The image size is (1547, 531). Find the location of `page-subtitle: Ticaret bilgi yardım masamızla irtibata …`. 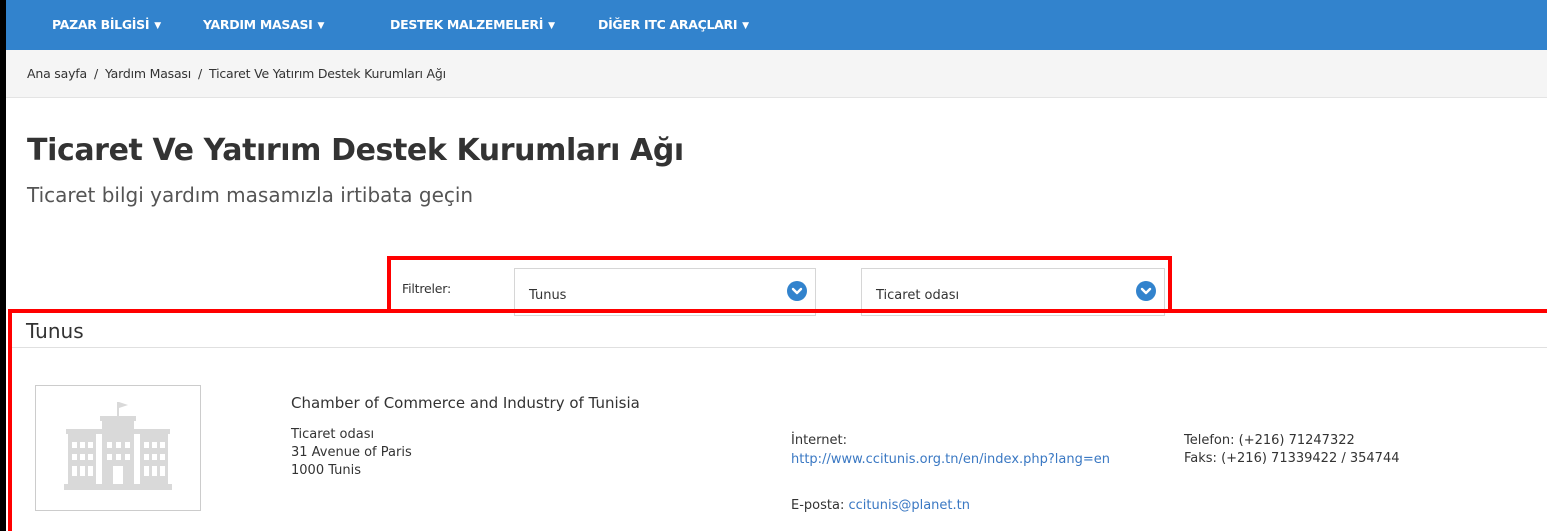

page-subtitle: Ticaret bilgi yardım masamızla irtibata … is located at coordinates (250, 195).